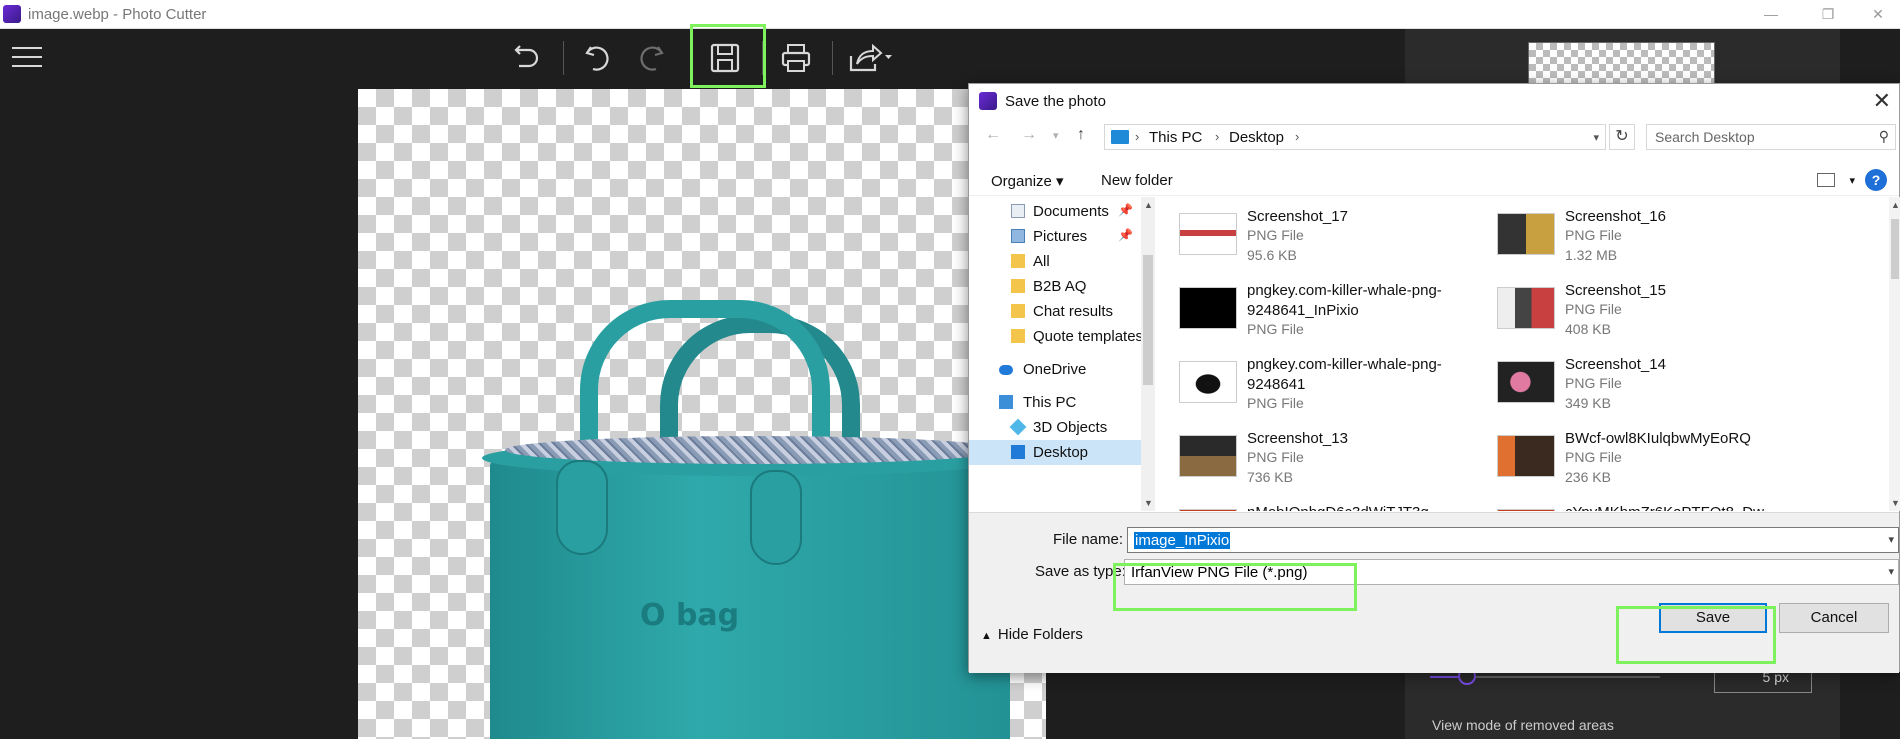  I want to click on print-icon, so click(796, 58).